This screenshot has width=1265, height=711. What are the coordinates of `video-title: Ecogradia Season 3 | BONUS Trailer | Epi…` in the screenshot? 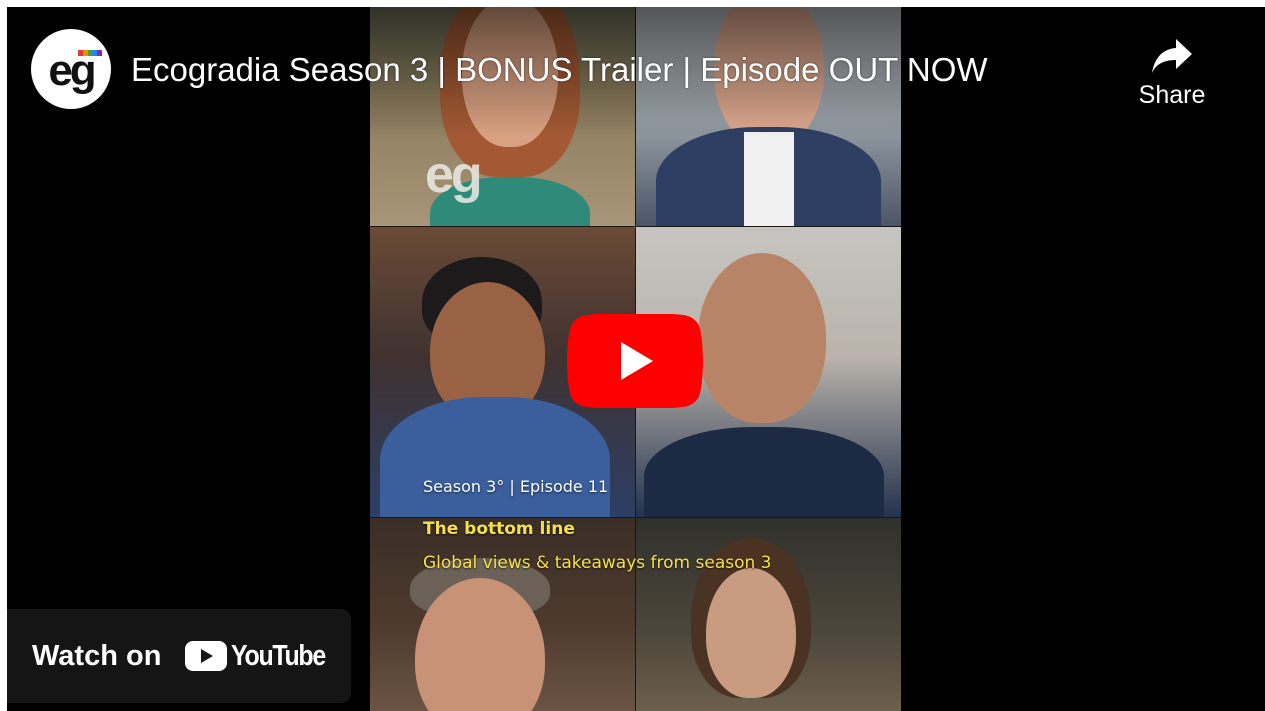 It's located at (559, 70).